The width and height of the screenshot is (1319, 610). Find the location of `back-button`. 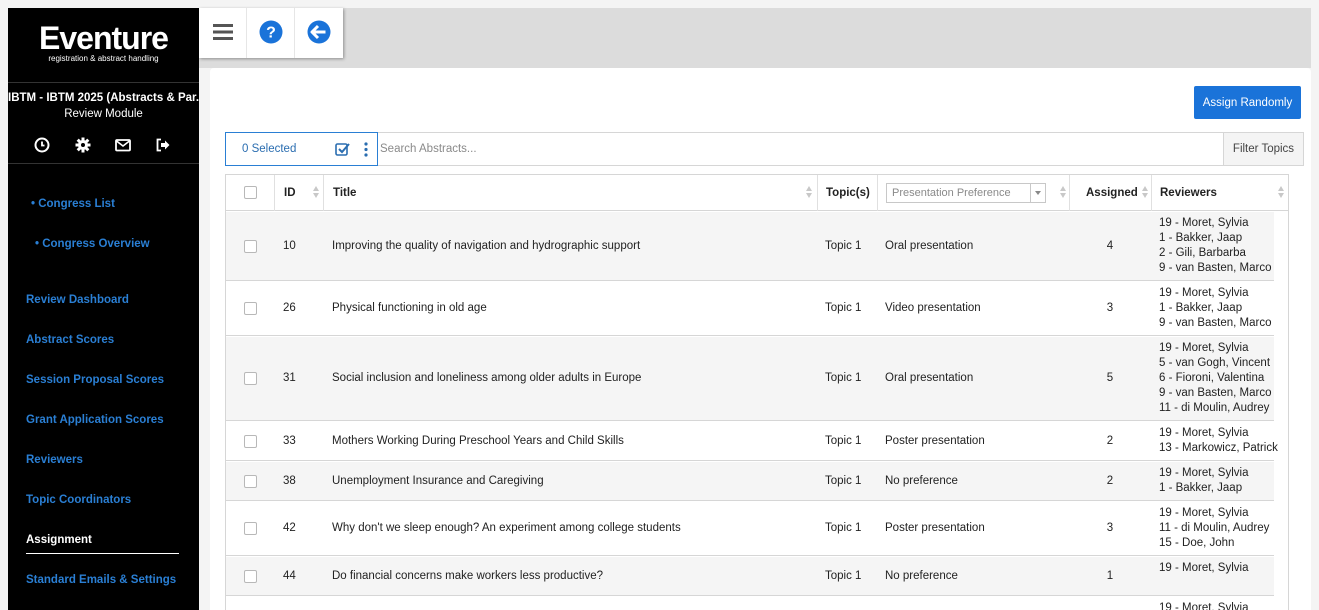

back-button is located at coordinates (319, 33).